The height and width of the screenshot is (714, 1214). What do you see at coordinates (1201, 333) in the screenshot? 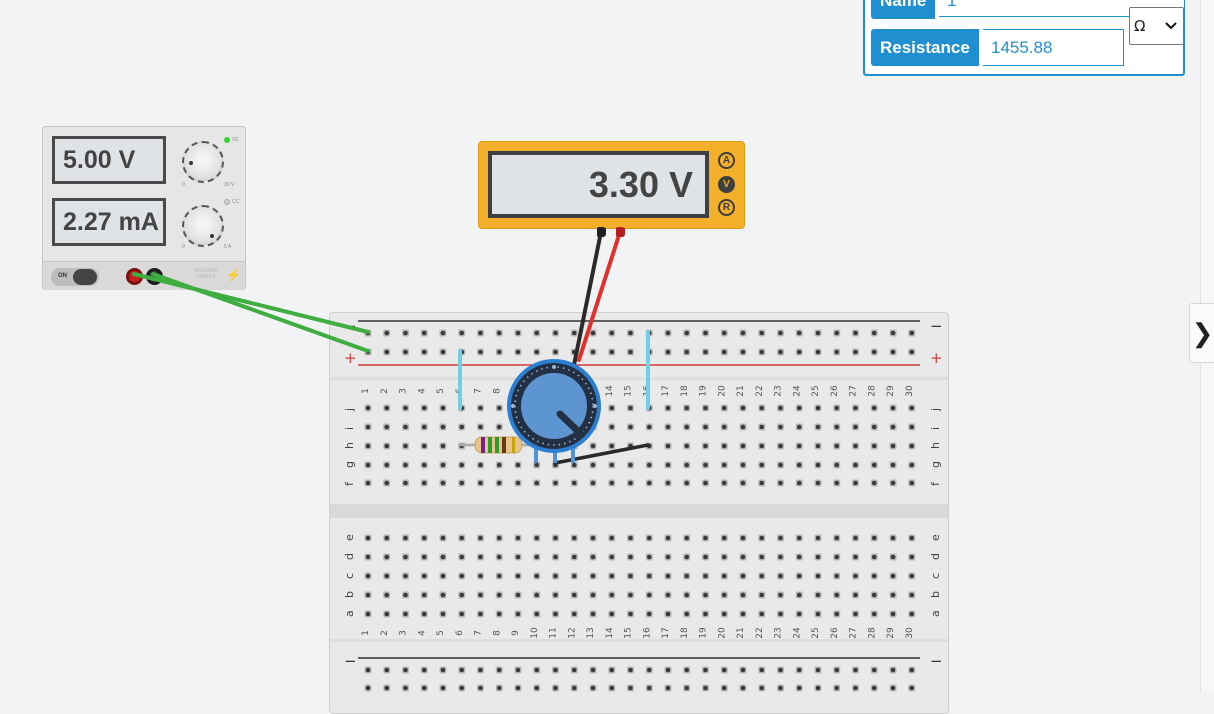
I see `expand-panel-button: ❯` at bounding box center [1201, 333].